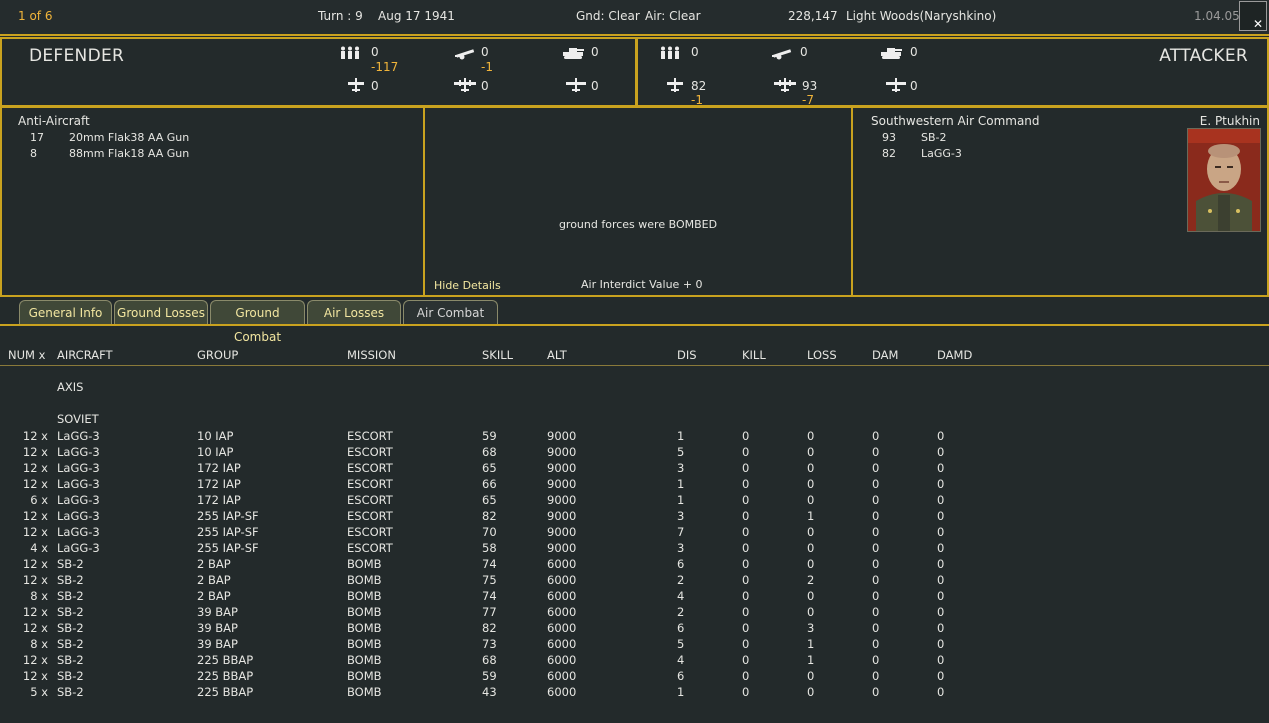 The height and width of the screenshot is (723, 1269). I want to click on defender-summary-panel: DEFENDER 0 -117 0 -1 0 0 0 0, so click(318, 72).